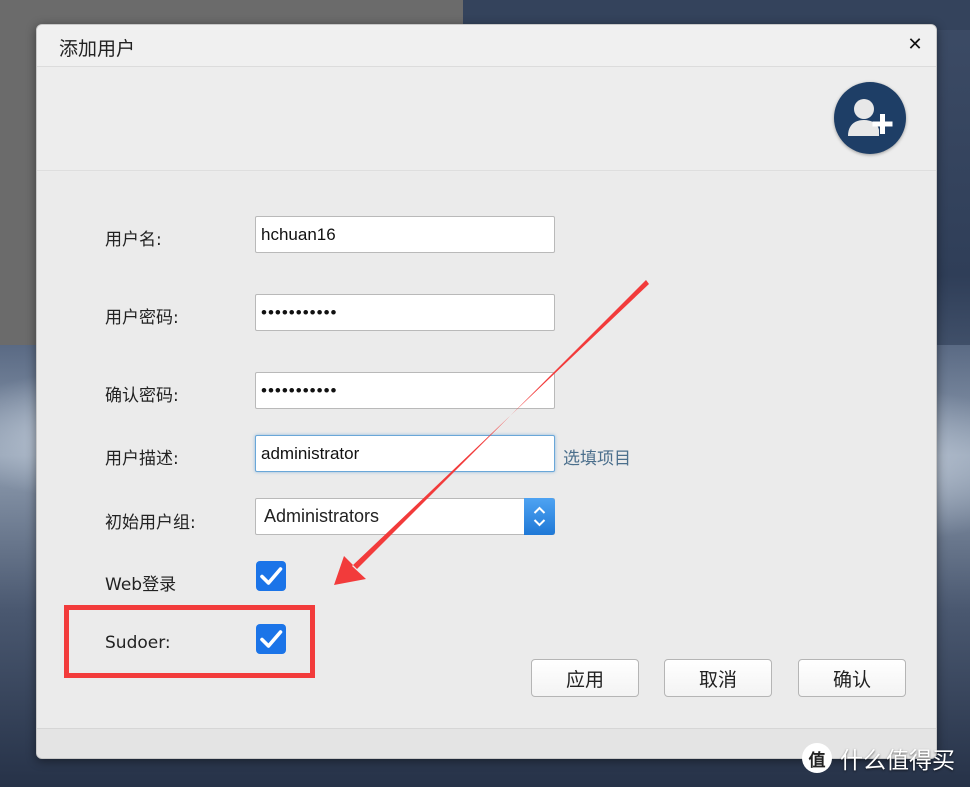 The height and width of the screenshot is (787, 970). What do you see at coordinates (142, 396) in the screenshot?
I see `confirm-password-label: 确认密码:` at bounding box center [142, 396].